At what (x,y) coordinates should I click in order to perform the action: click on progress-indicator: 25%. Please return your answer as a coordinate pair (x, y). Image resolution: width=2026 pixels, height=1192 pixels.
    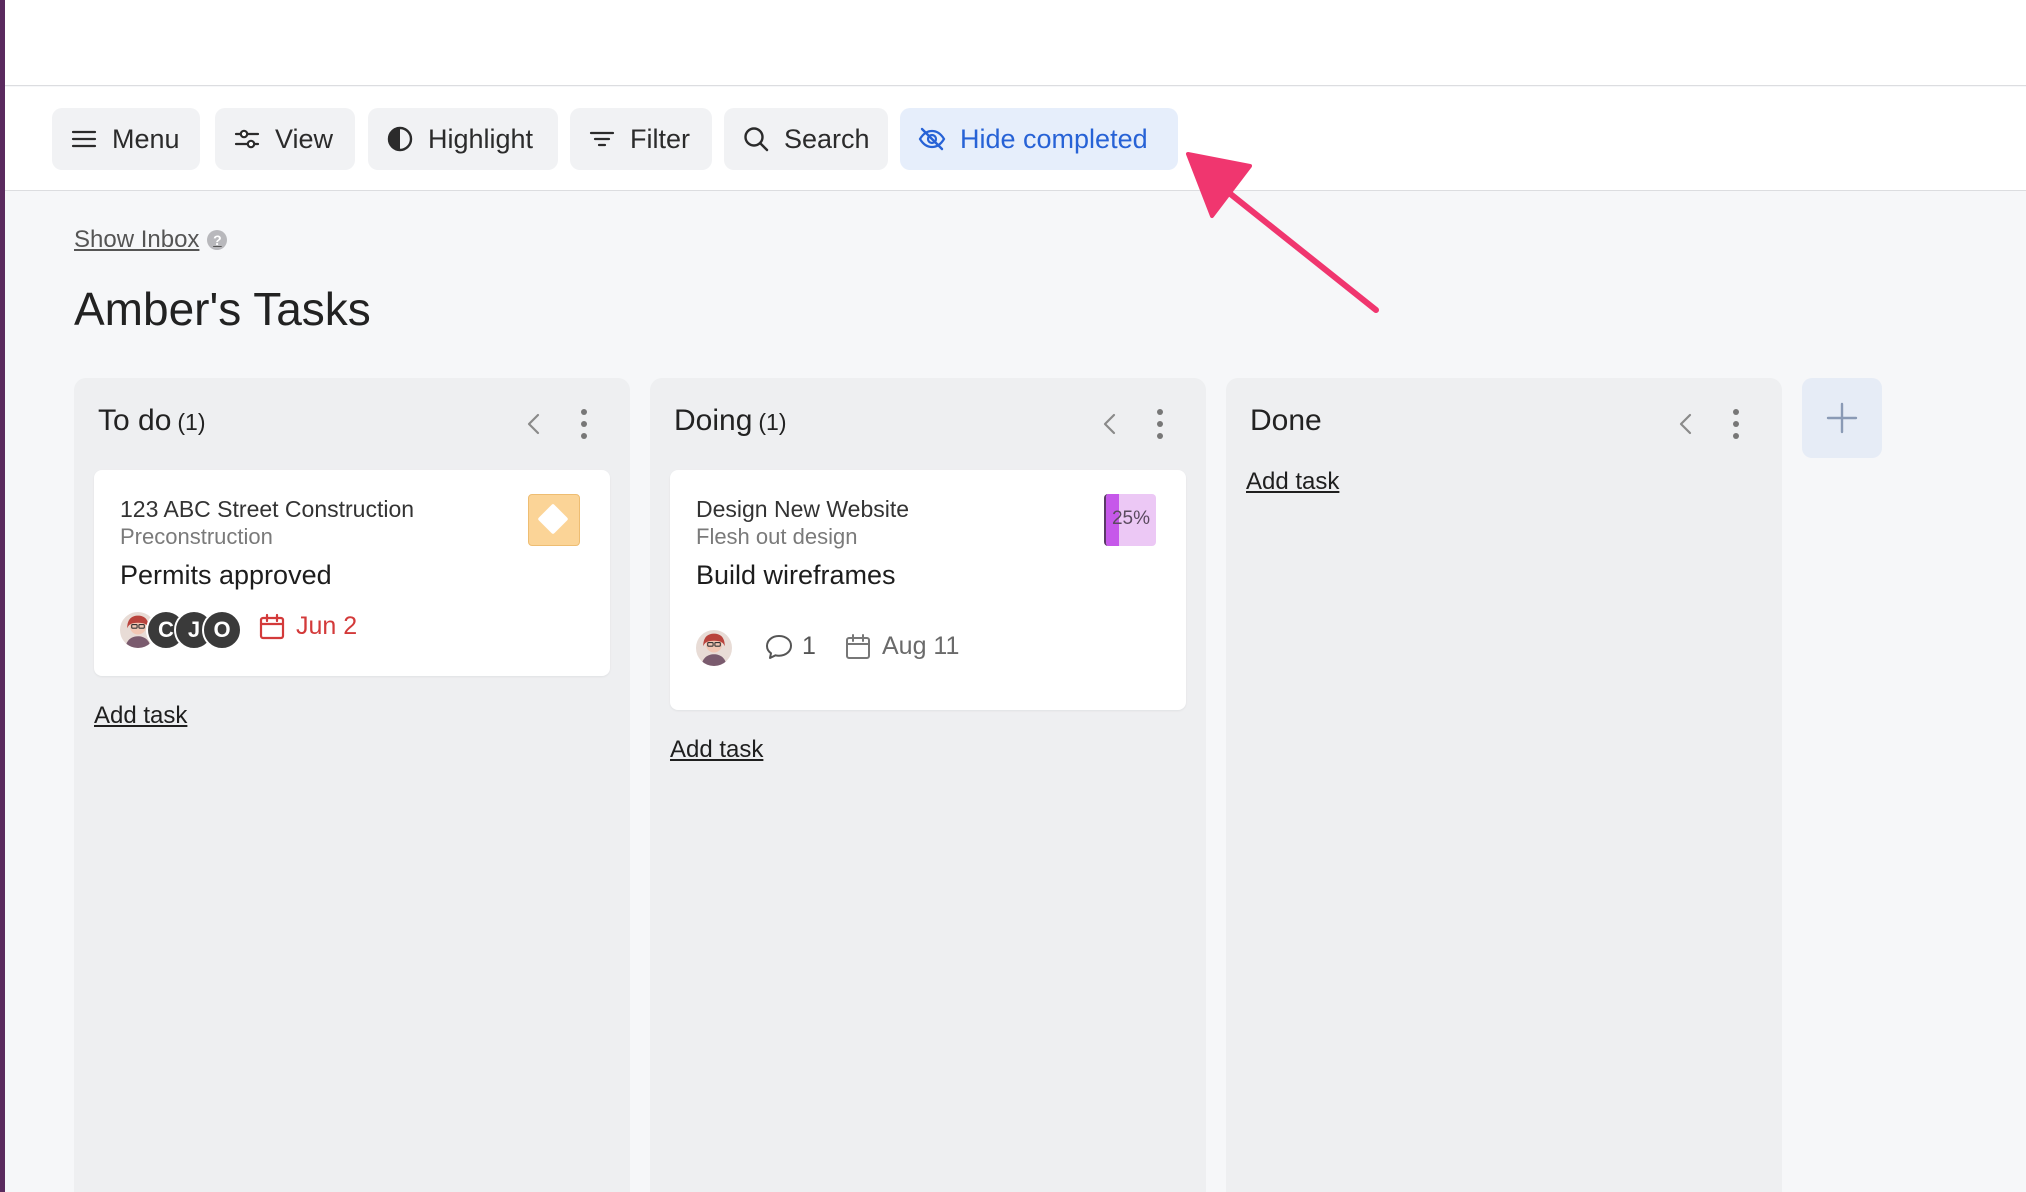
    Looking at the image, I should click on (1130, 520).